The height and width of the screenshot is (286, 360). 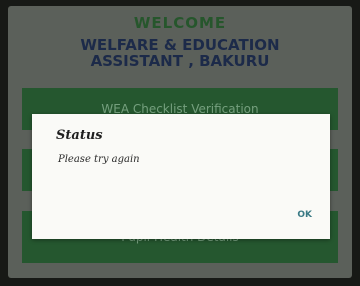 What do you see at coordinates (304, 215) in the screenshot?
I see `ok-button: OK` at bounding box center [304, 215].